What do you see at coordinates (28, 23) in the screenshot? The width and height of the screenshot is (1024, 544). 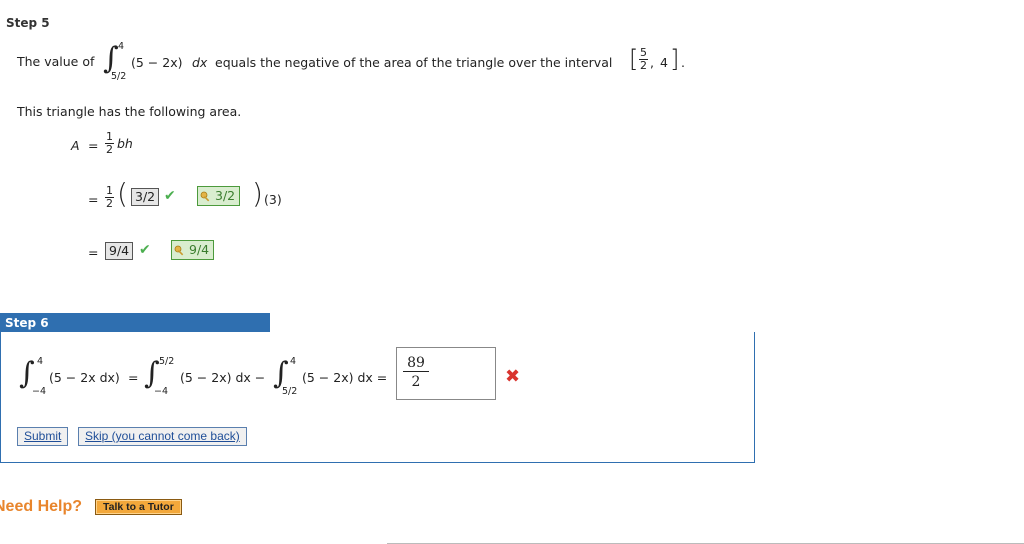 I see `step5-title: Step 5` at bounding box center [28, 23].